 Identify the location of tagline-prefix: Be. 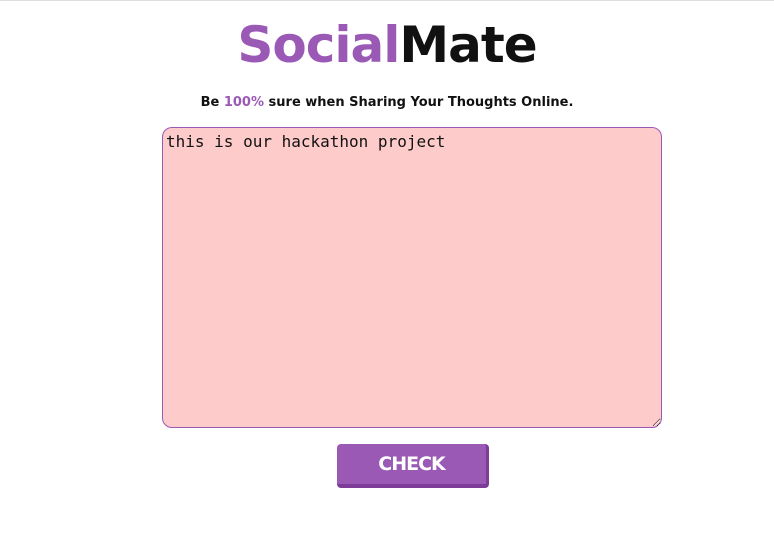
(212, 102).